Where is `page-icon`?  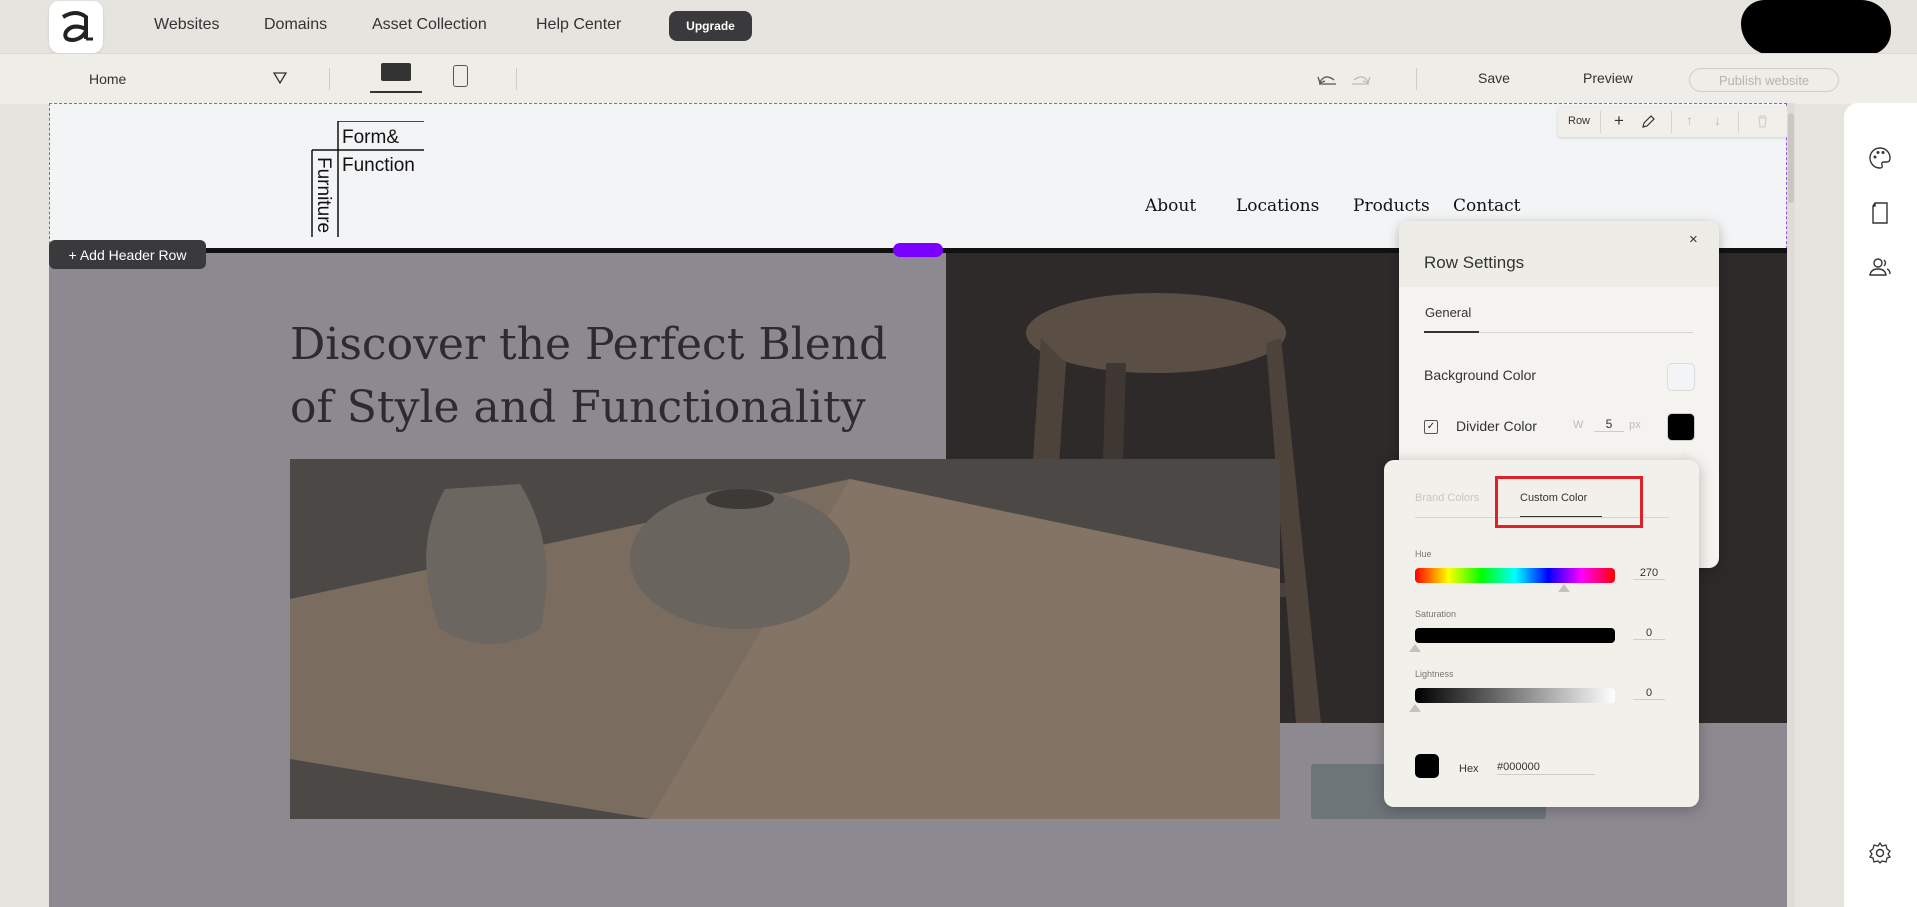
page-icon is located at coordinates (1880, 213).